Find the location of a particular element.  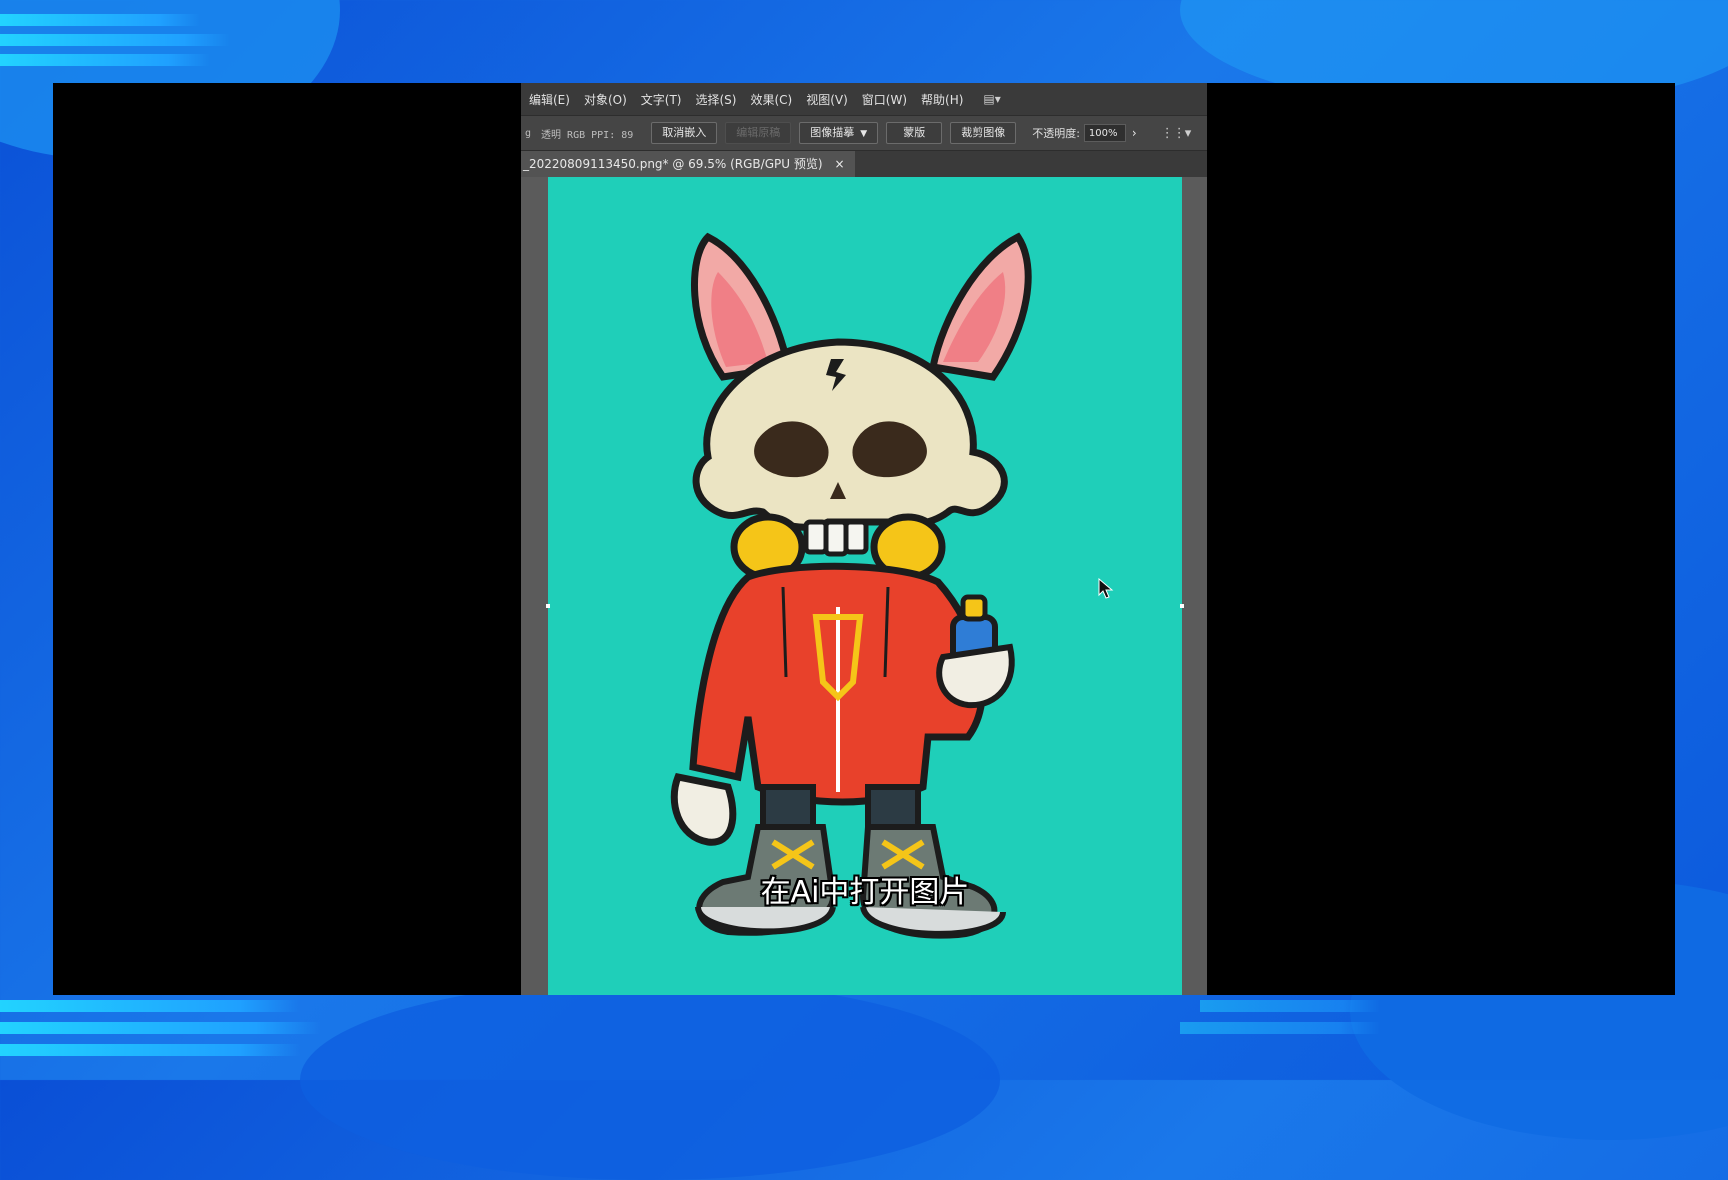

edit-original-button: 编辑原稿 is located at coordinates (758, 133).